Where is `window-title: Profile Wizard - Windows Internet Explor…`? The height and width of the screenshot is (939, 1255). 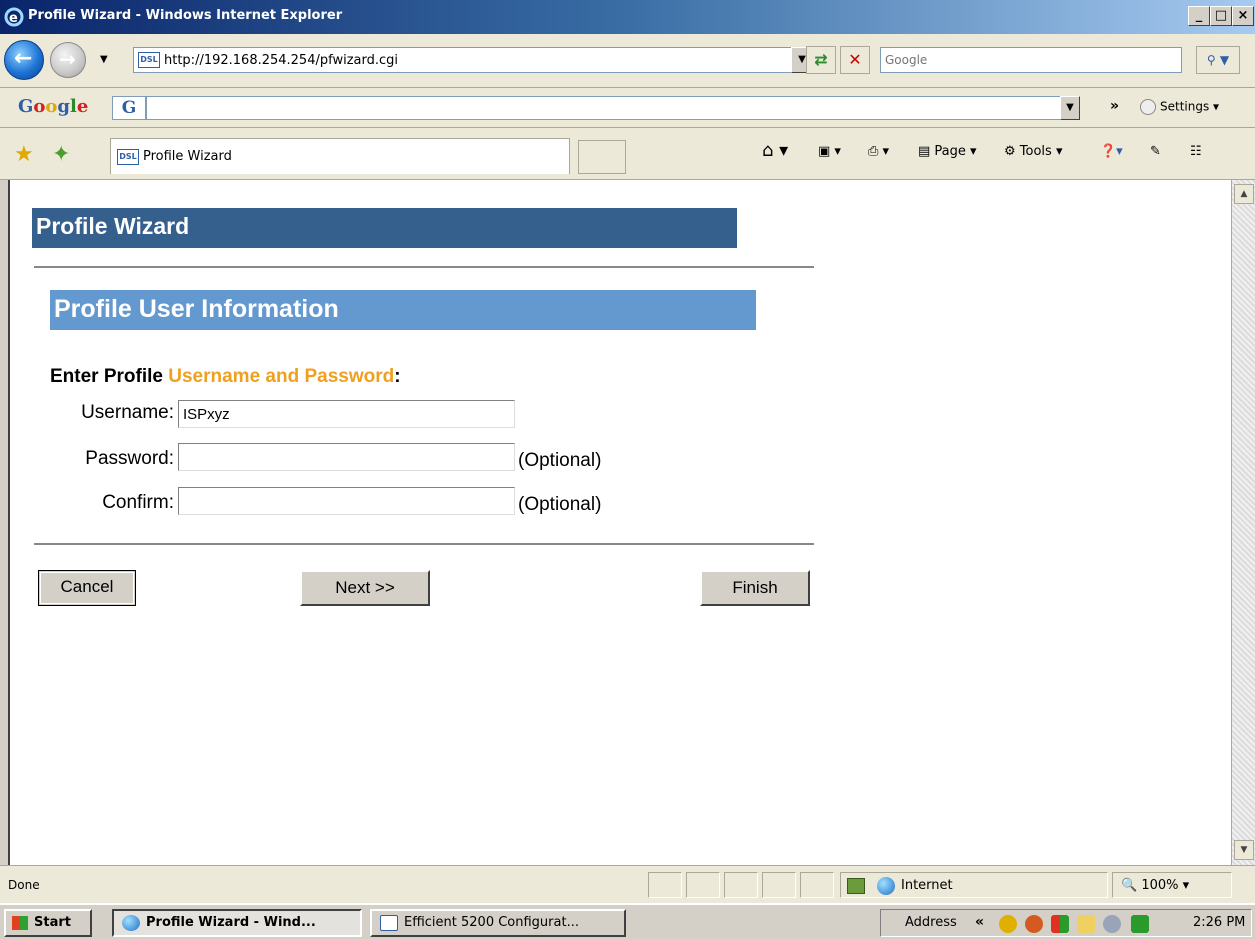
window-title: Profile Wizard - Windows Internet Explor… is located at coordinates (185, 15).